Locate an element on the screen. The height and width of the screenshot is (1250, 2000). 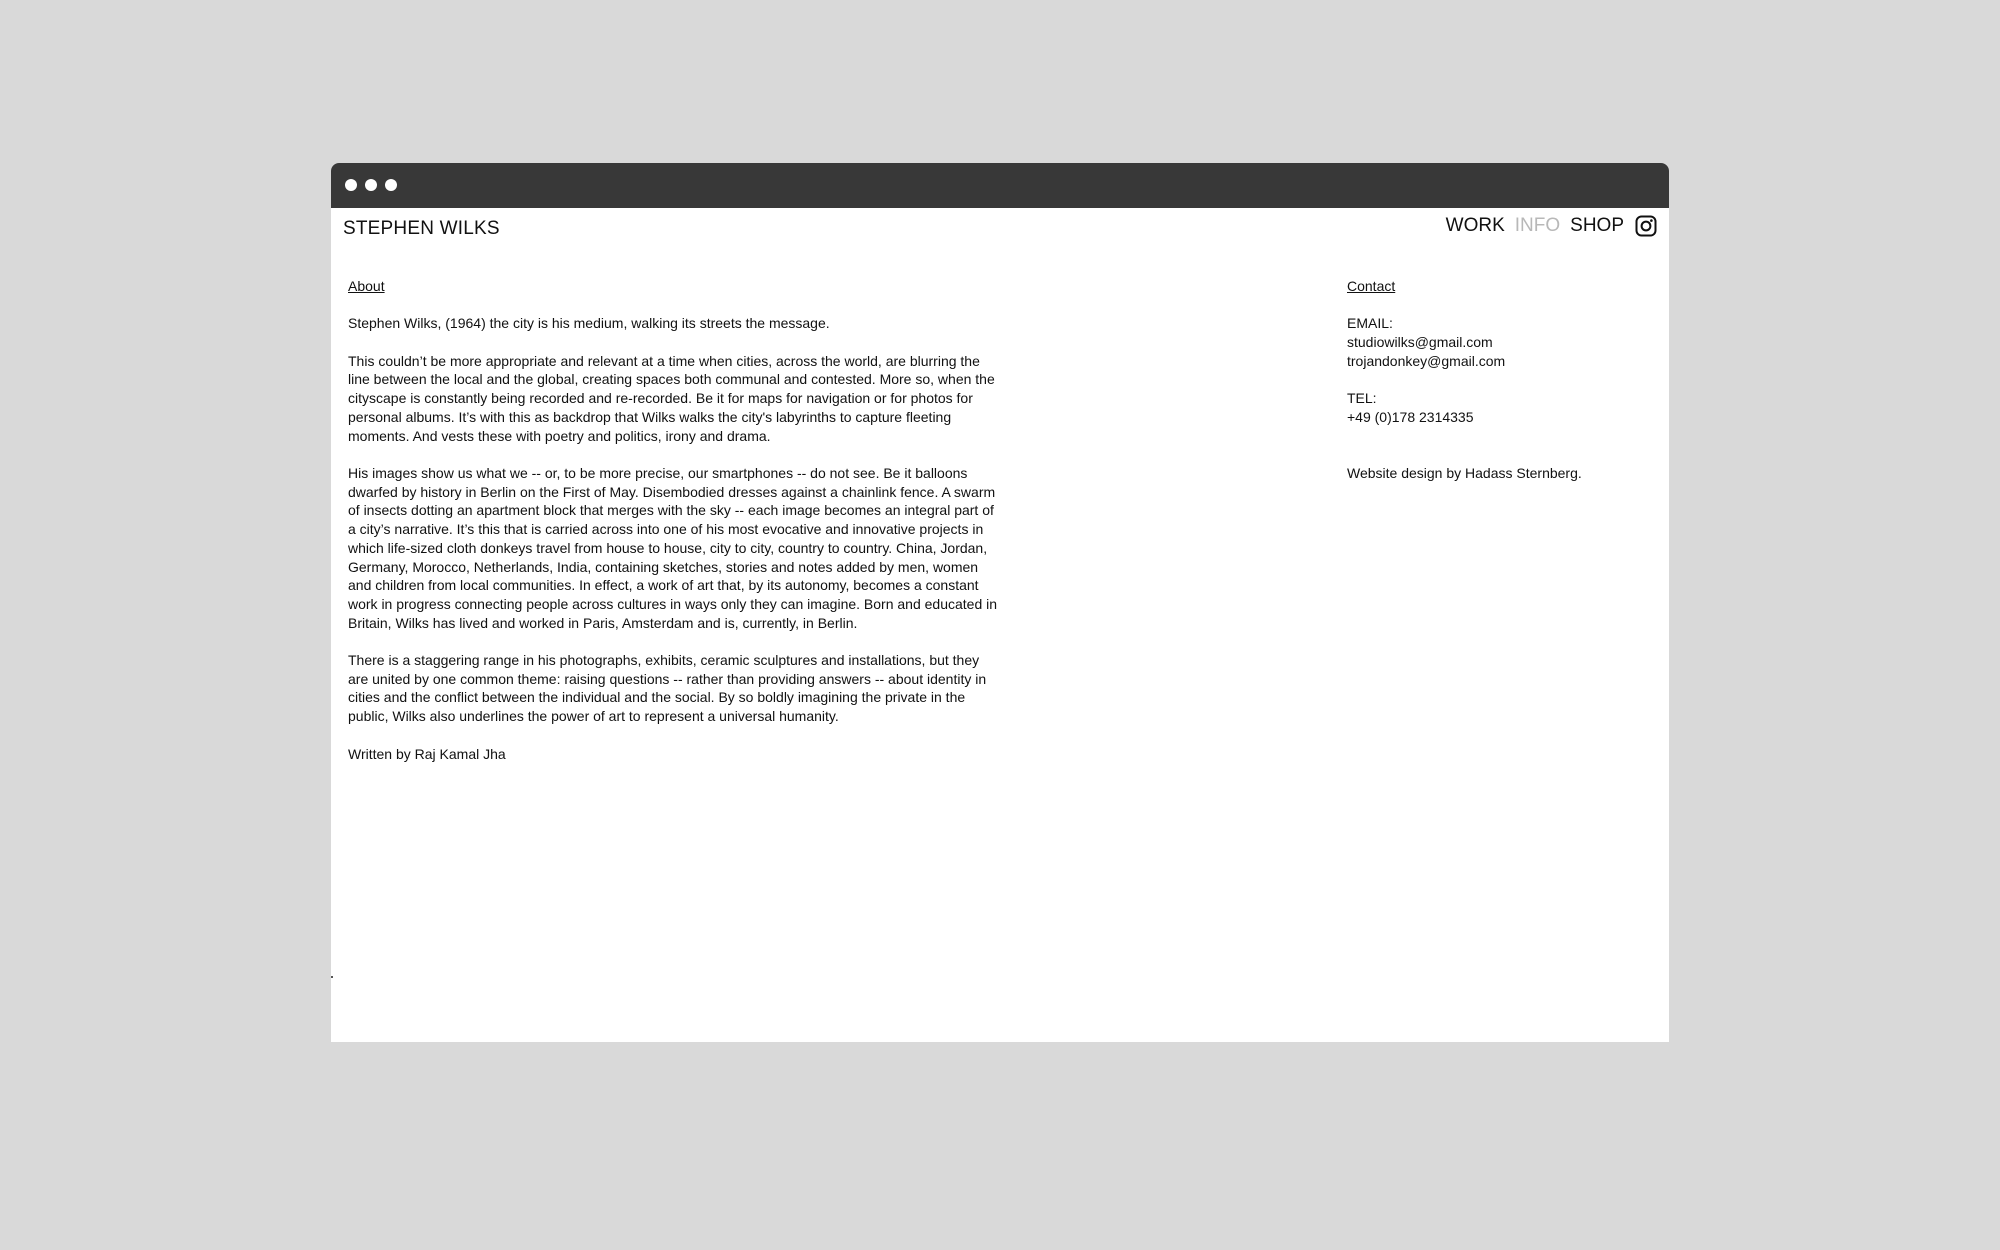
nav-item-work: WORK is located at coordinates (1475, 226).